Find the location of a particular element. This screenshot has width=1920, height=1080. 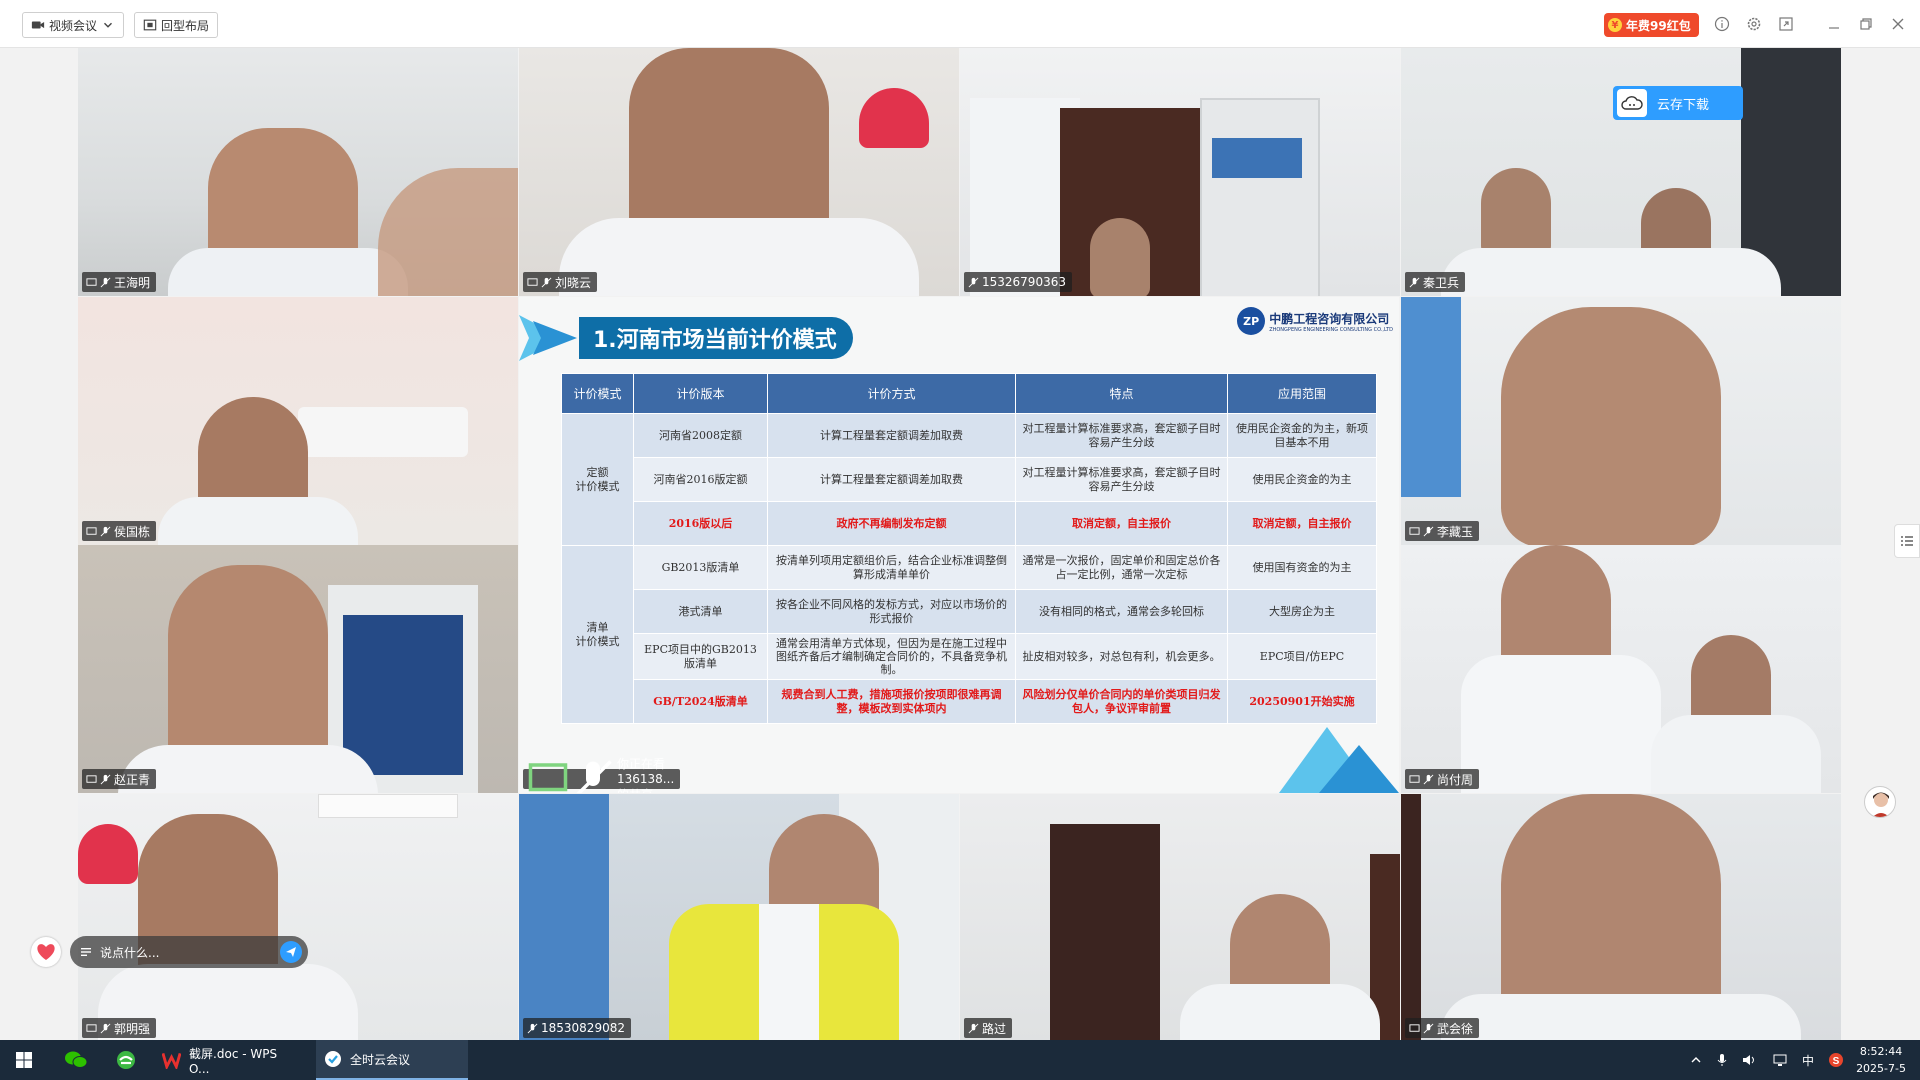

ime-indicator: 中 is located at coordinates (1808, 1060).